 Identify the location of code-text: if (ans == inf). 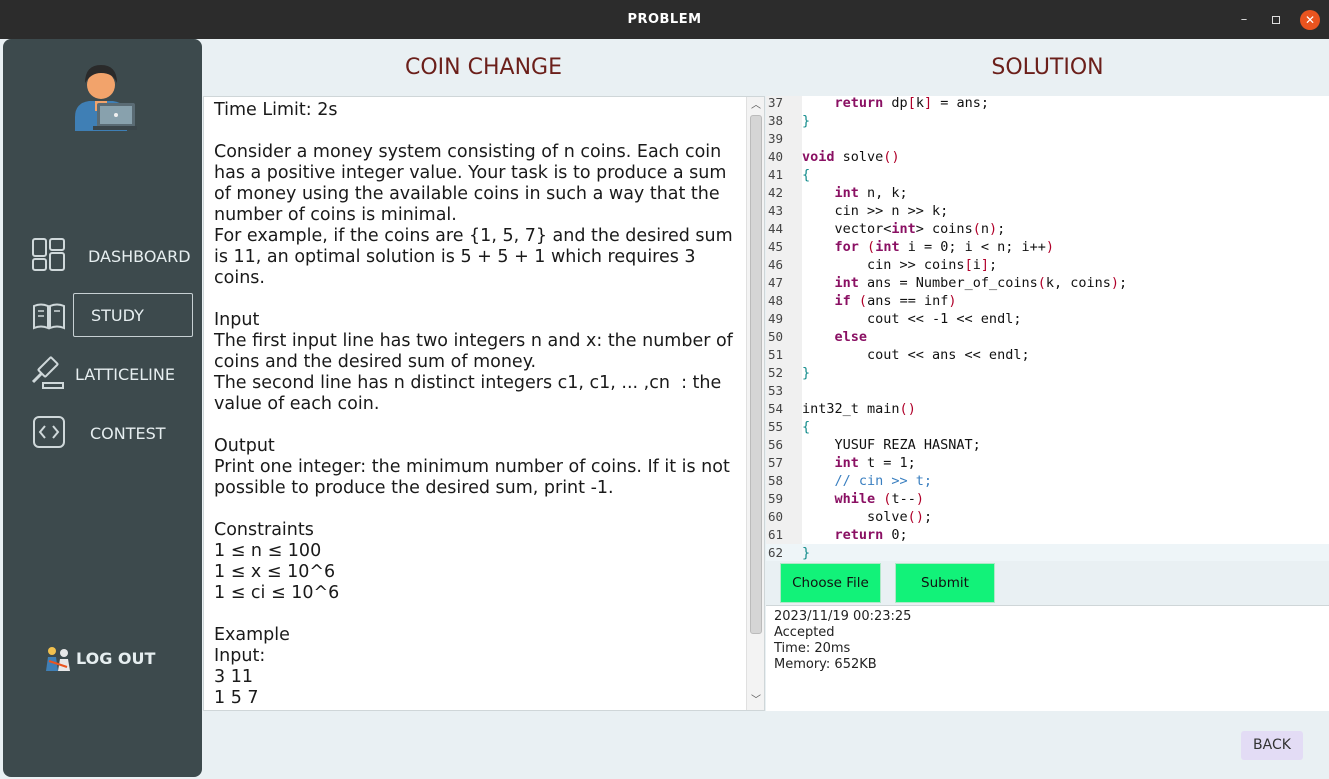
(895, 301).